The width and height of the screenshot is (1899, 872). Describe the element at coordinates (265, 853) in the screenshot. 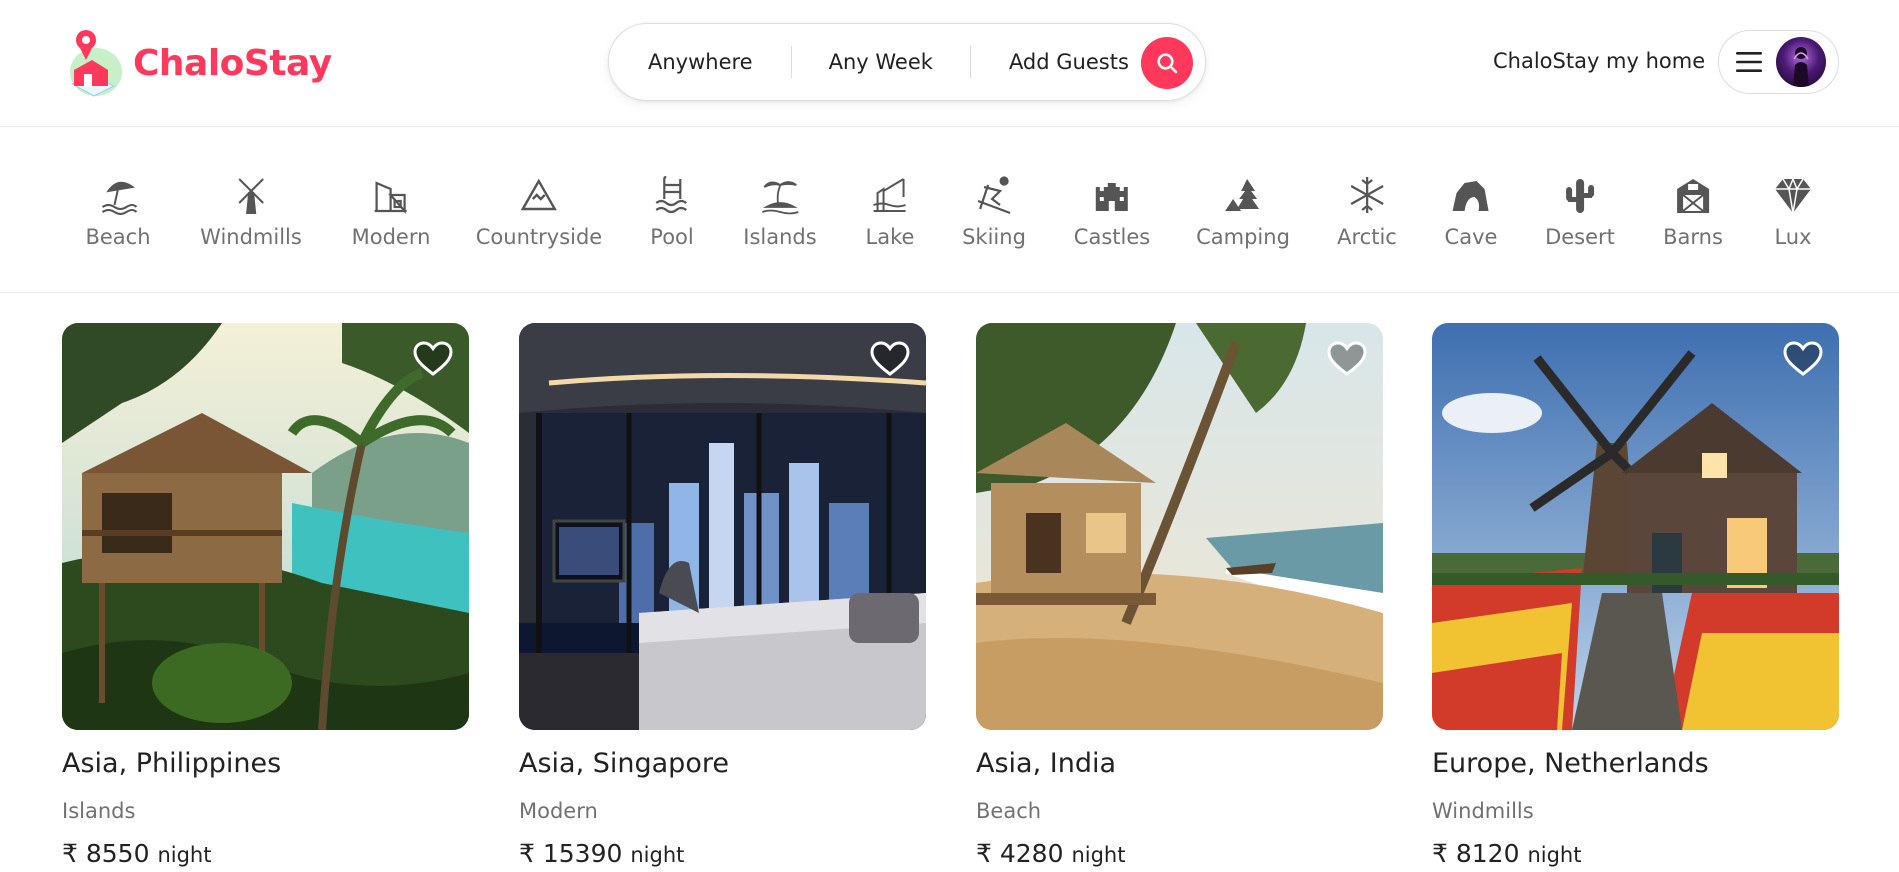

I see `listing-price-line: ₹ 8550 night` at that location.